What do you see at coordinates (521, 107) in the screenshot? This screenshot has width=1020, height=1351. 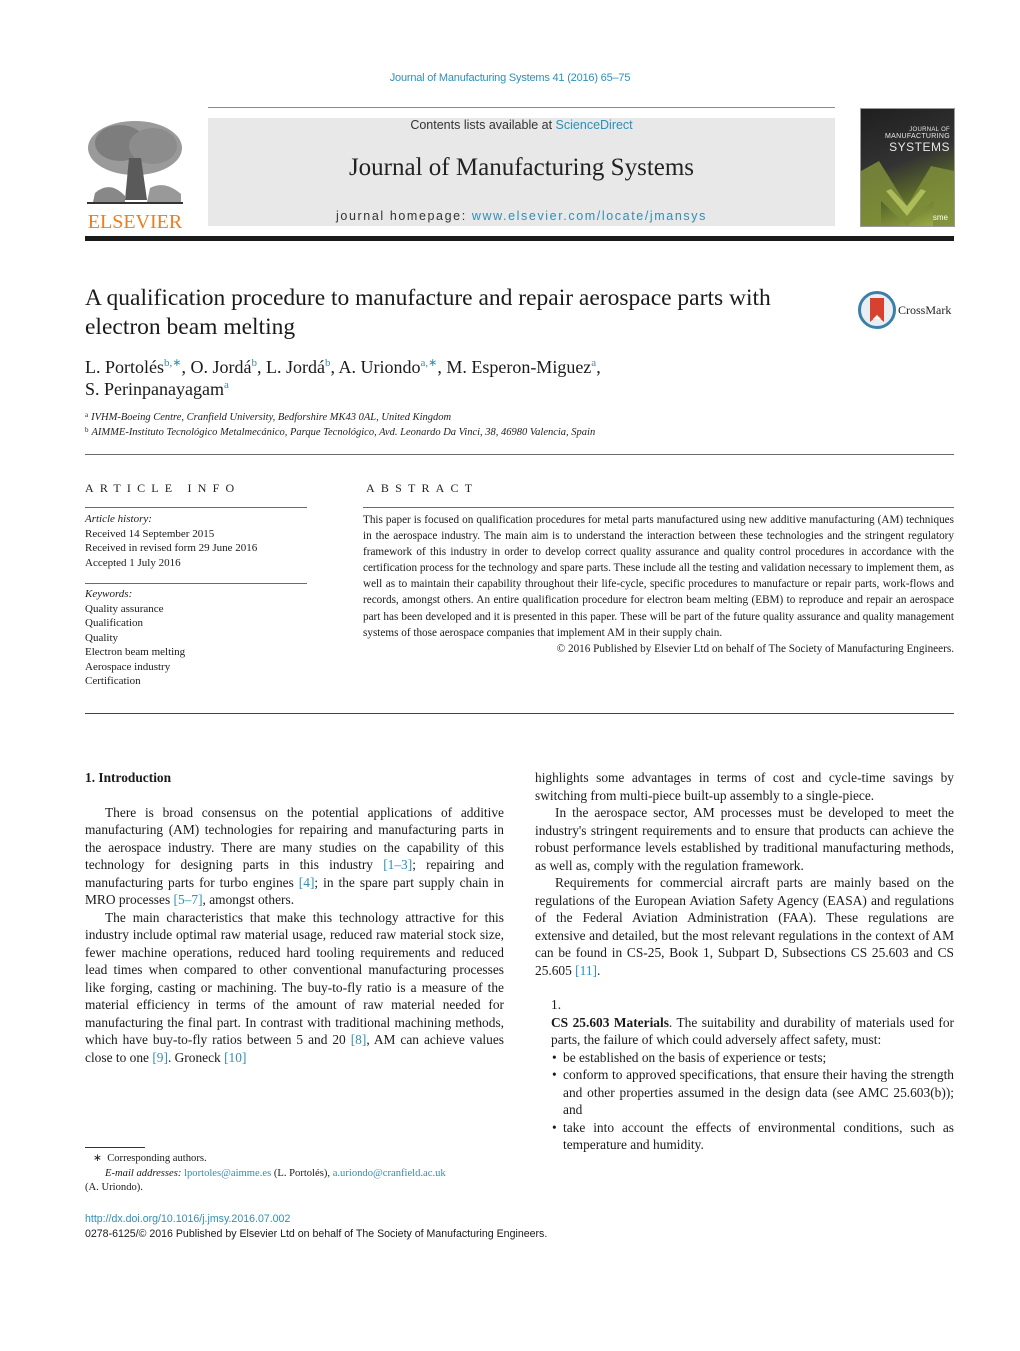 I see `header-rule` at bounding box center [521, 107].